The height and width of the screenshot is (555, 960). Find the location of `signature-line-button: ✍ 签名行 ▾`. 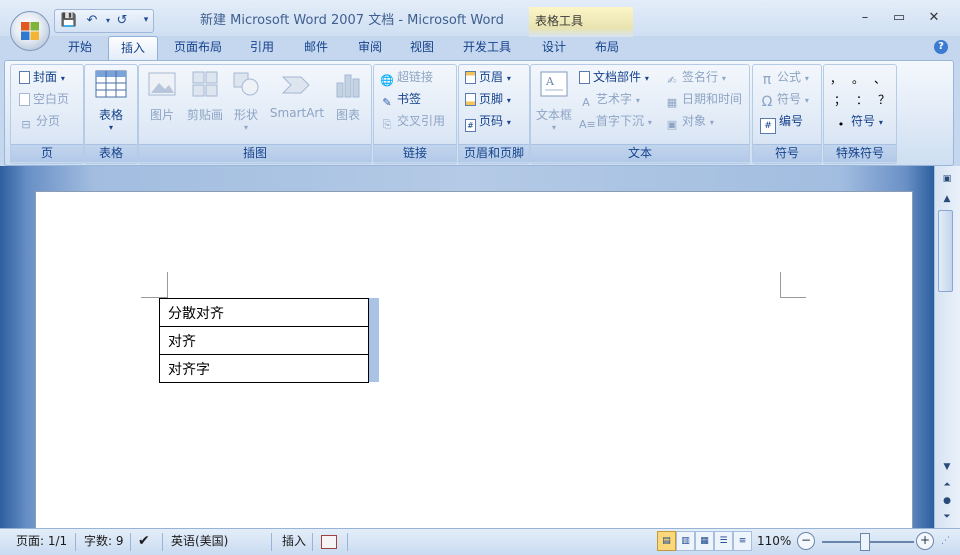

signature-line-button: ✍ 签名行 ▾ is located at coordinates (695, 77).